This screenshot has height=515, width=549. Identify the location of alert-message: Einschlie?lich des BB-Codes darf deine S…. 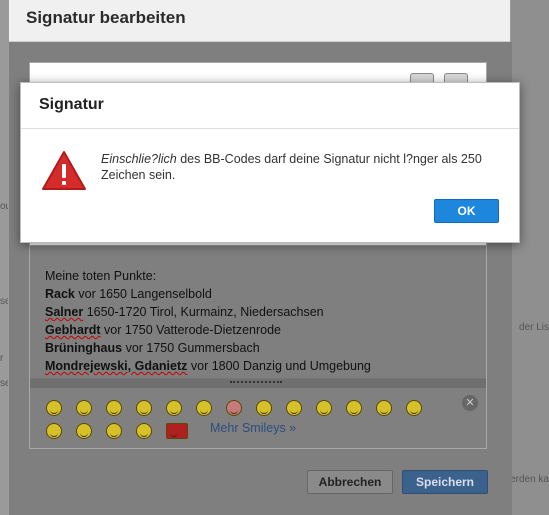
(291, 167).